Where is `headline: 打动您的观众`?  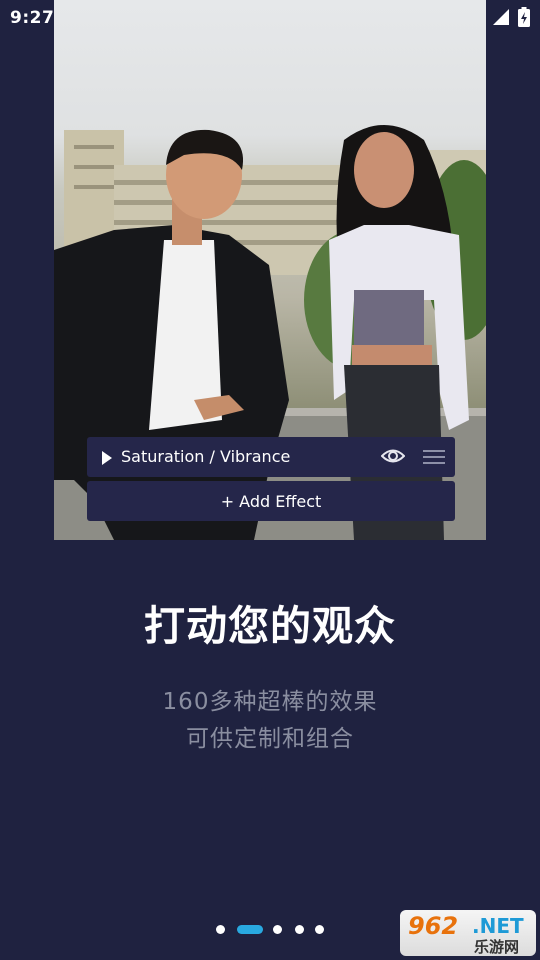
headline: 打动您的观众 is located at coordinates (270, 626).